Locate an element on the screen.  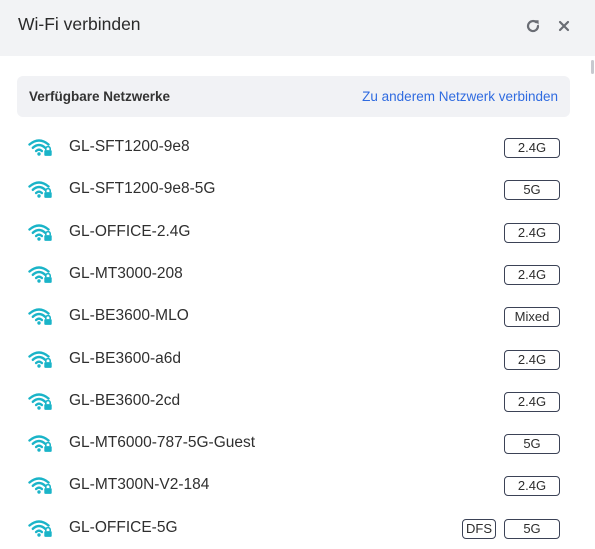
dialog-header: Wi-Fi verbinden is located at coordinates (297, 28).